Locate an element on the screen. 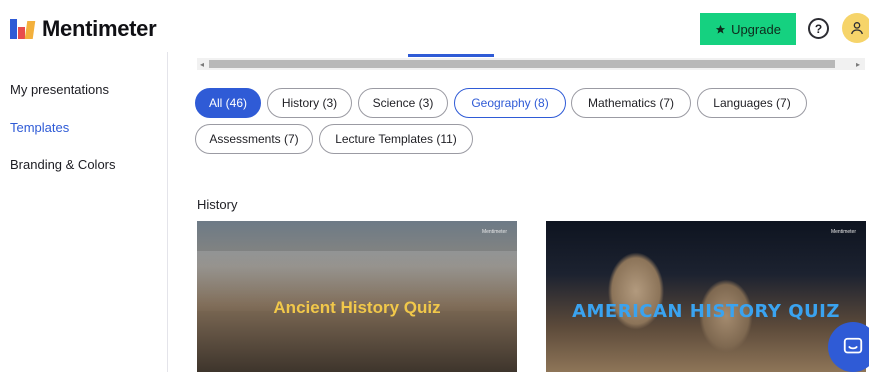 The image size is (869, 372). upgrade-button: Upgrade is located at coordinates (748, 29).